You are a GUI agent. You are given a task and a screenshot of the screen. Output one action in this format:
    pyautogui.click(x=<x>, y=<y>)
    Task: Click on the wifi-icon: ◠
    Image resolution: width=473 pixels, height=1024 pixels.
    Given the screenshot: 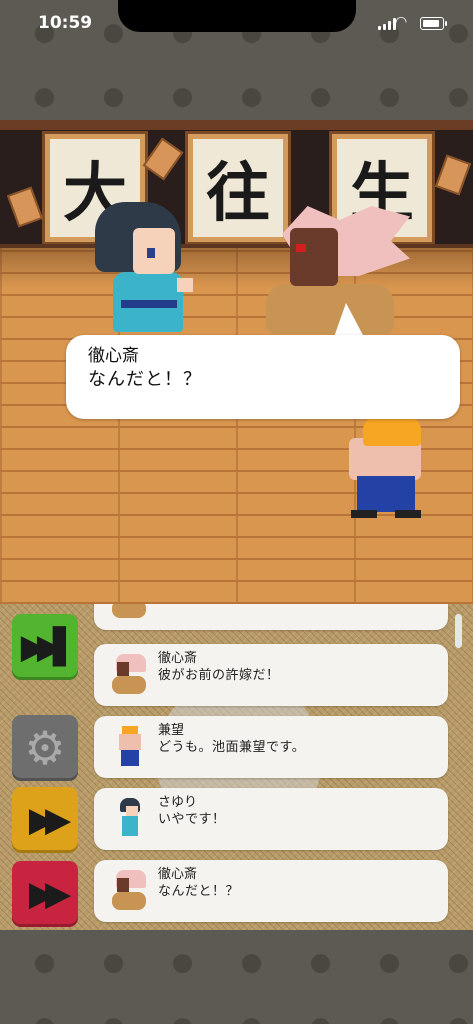 What is the action you would take?
    pyautogui.click(x=401, y=22)
    